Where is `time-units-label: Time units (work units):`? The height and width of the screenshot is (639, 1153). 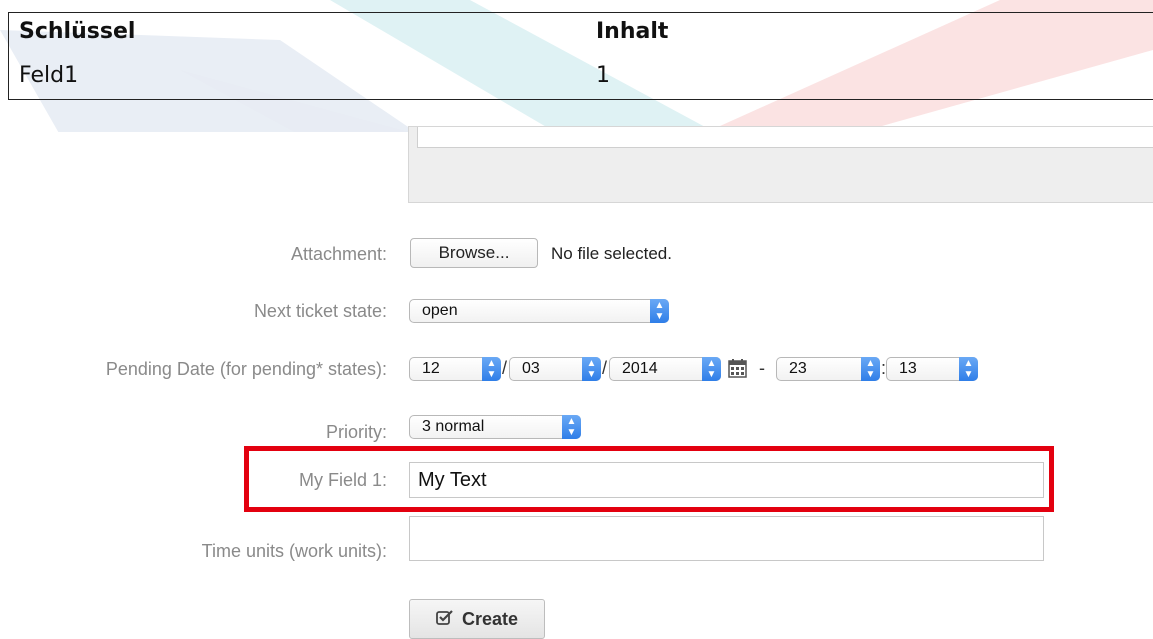 time-units-label: Time units (work units): is located at coordinates (294, 551).